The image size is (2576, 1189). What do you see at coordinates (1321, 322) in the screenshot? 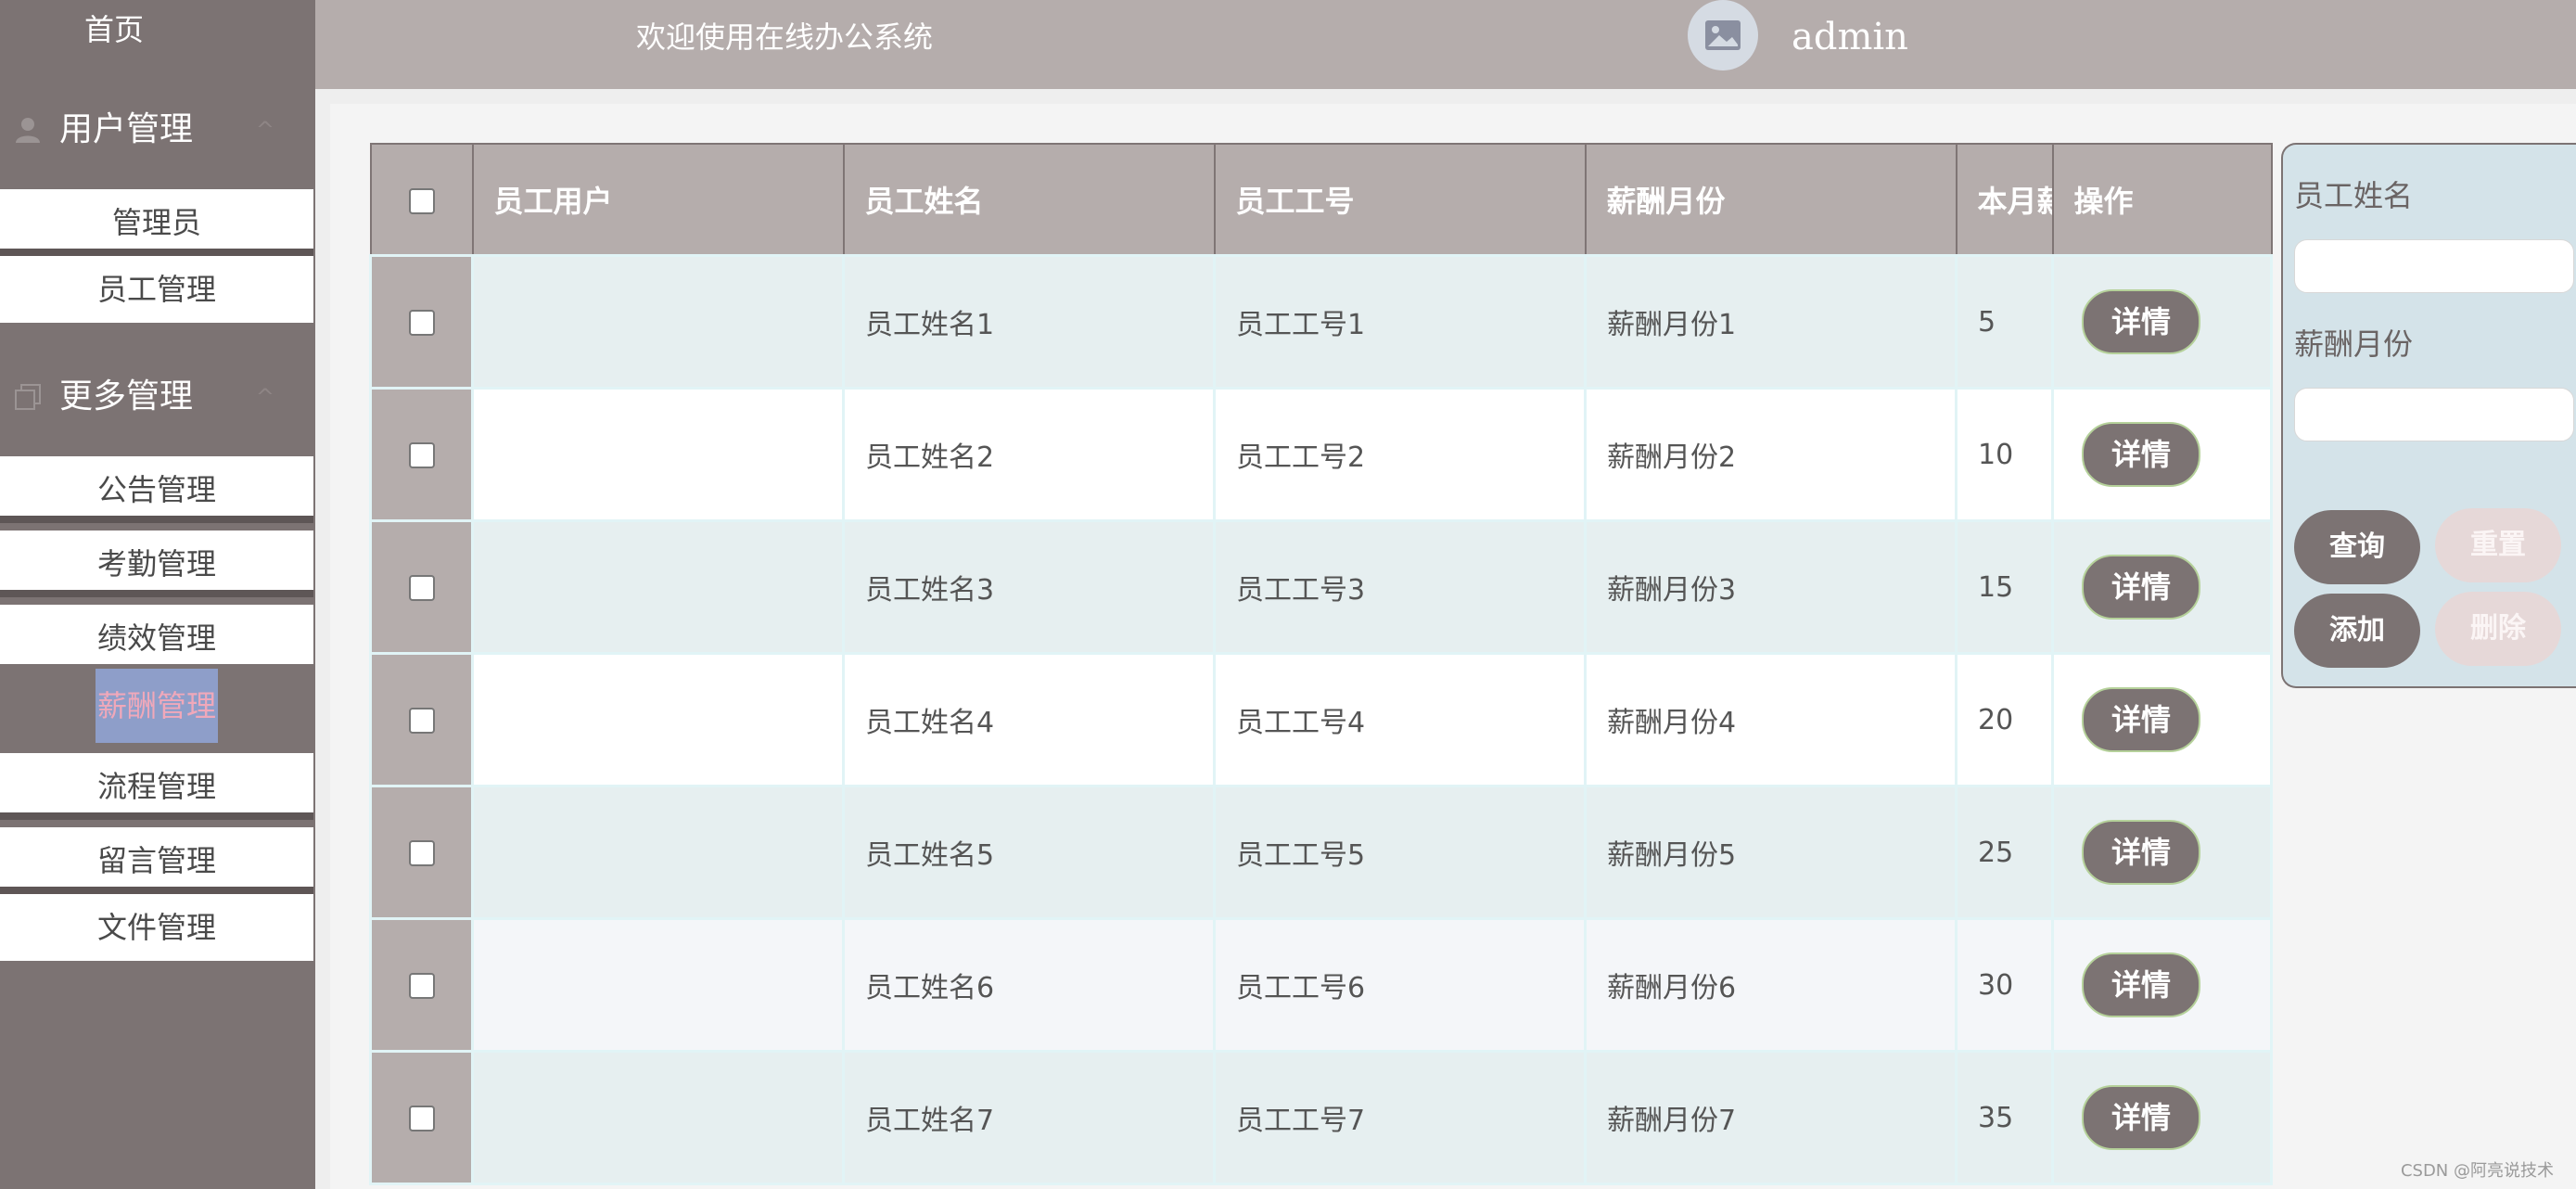
I see `table-row: 员工姓名1 员工工号1 薪酬月份1 5 详情` at bounding box center [1321, 322].